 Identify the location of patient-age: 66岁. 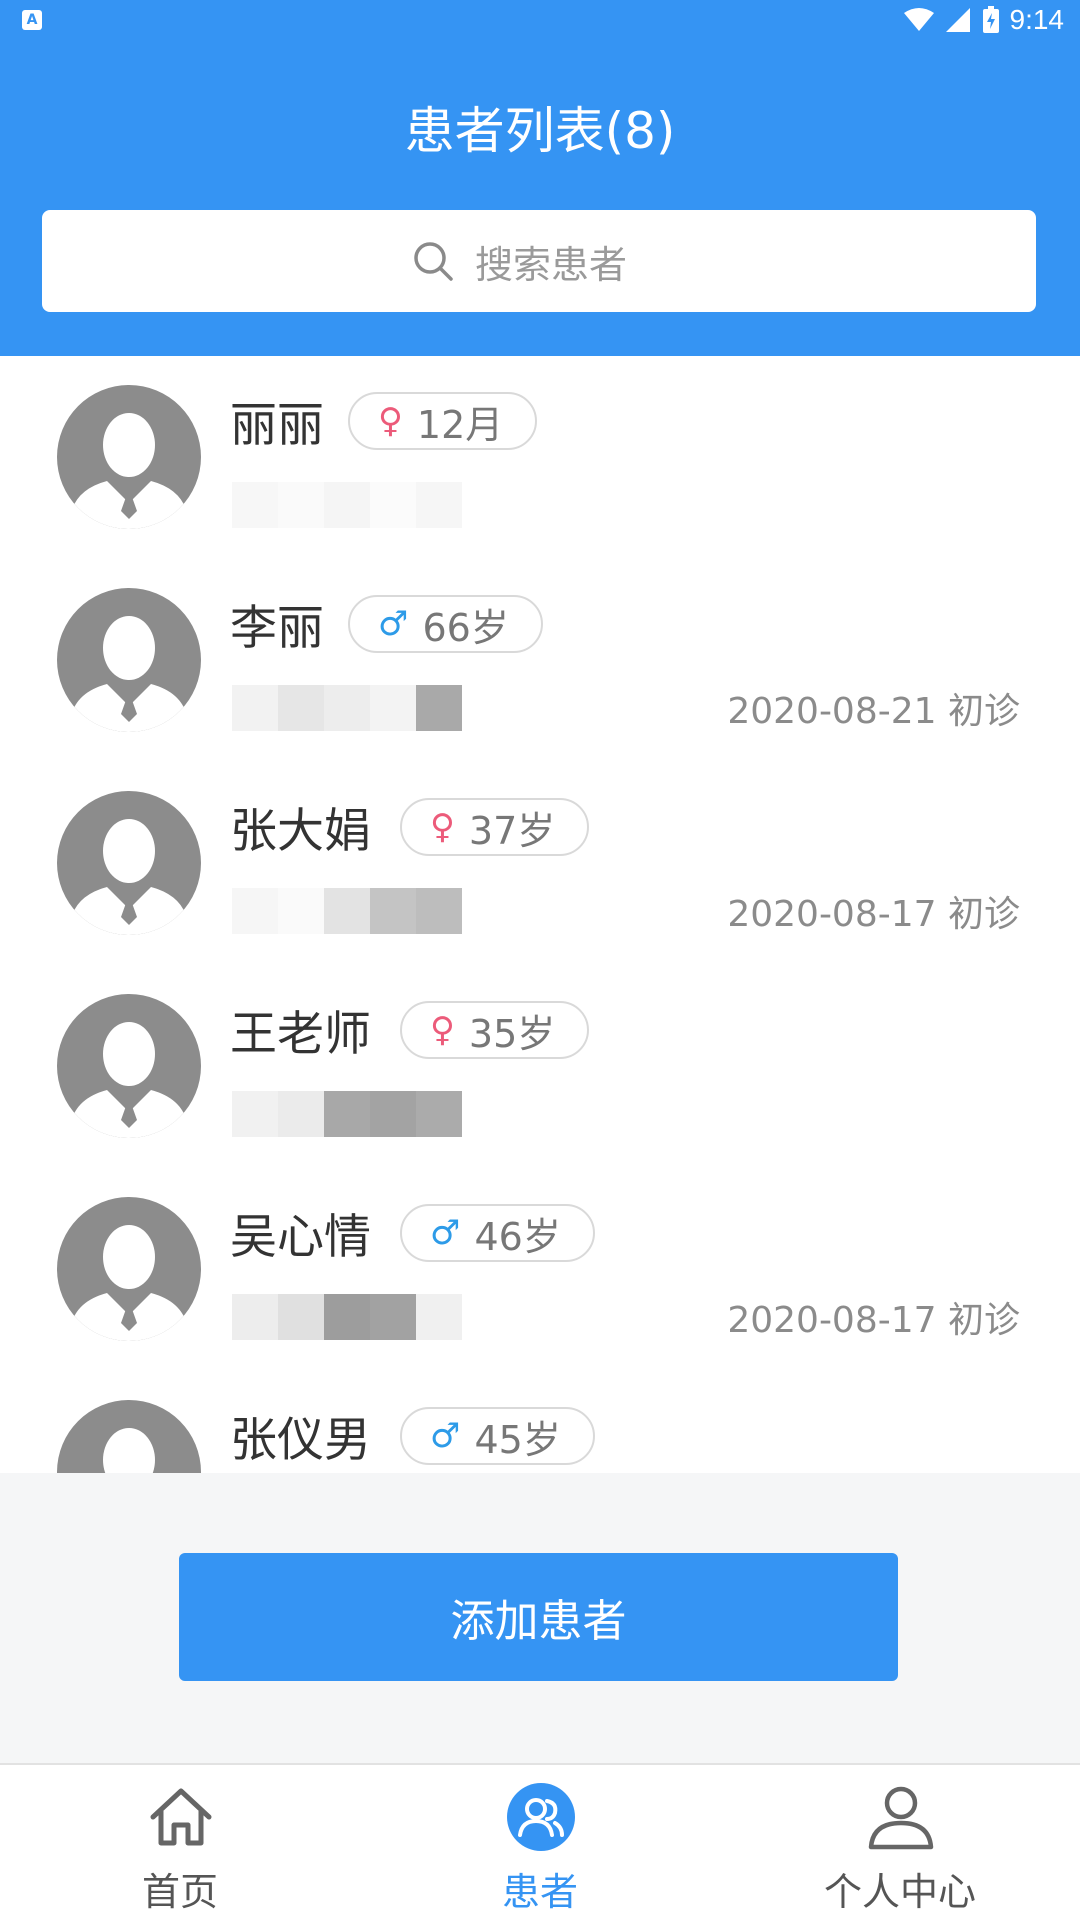
(465, 627).